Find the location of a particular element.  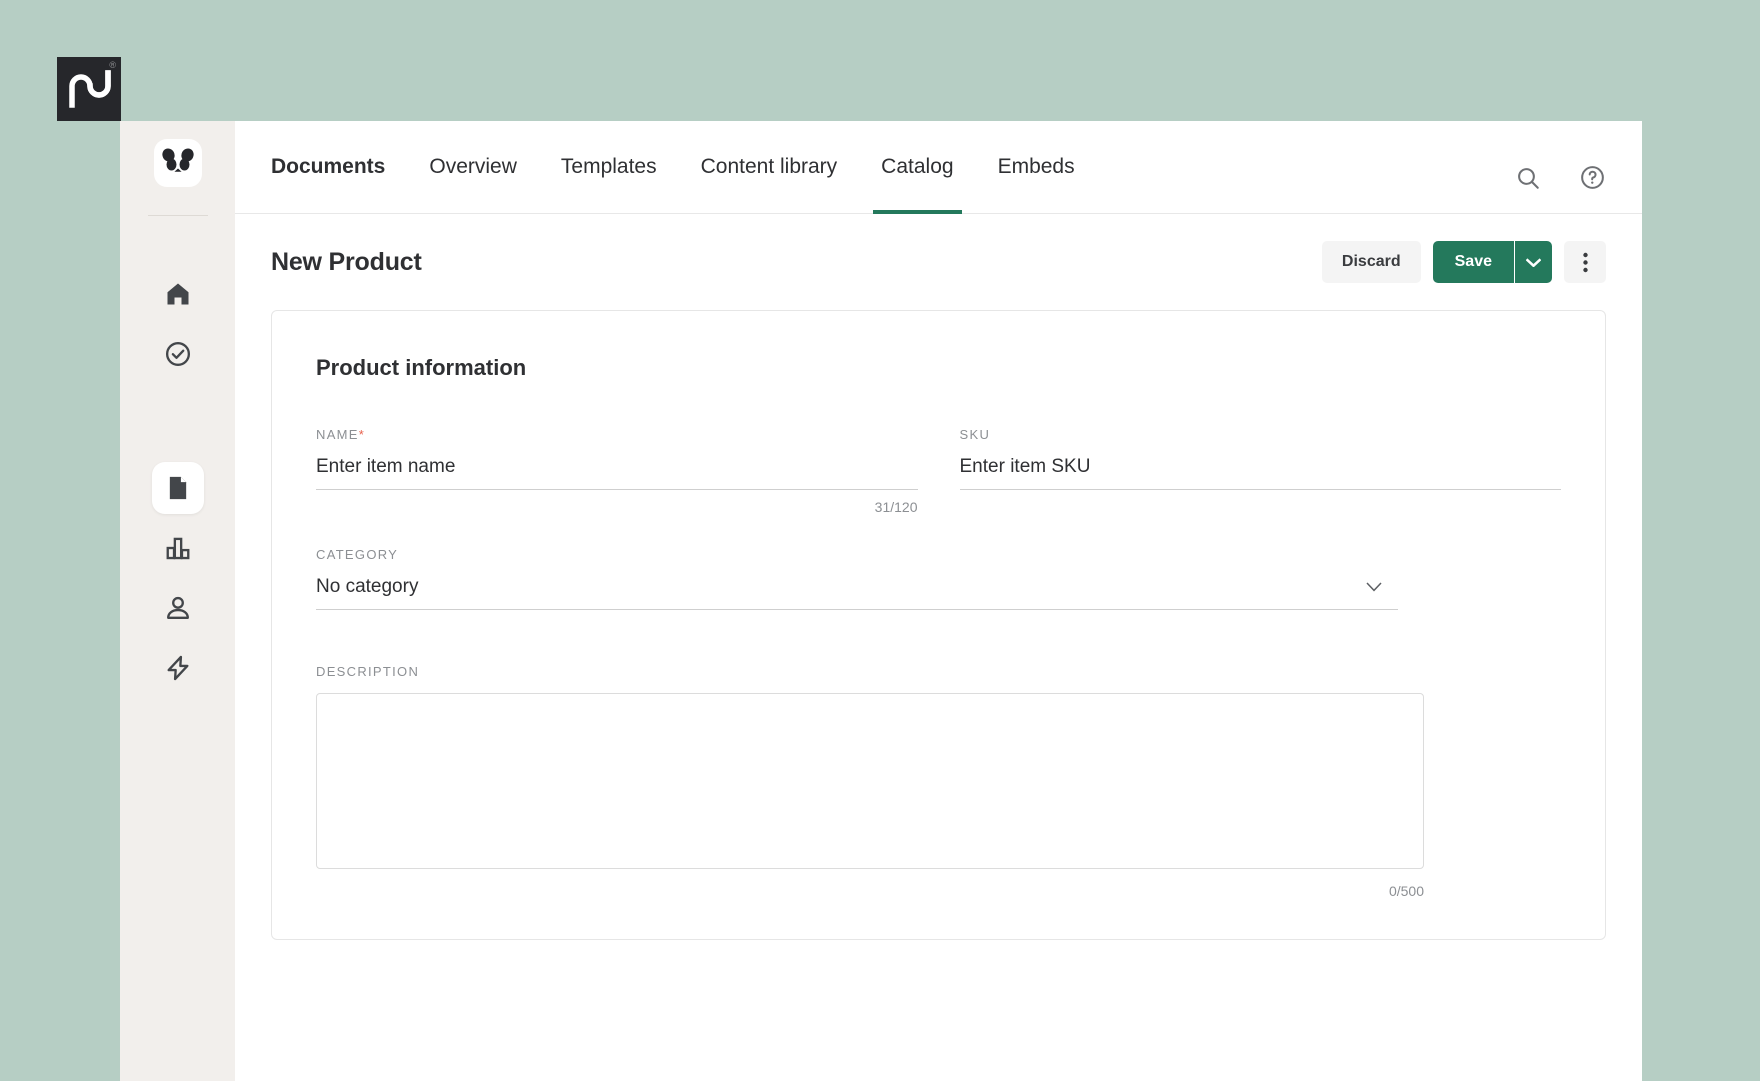

check-circle-icon is located at coordinates (177, 354).